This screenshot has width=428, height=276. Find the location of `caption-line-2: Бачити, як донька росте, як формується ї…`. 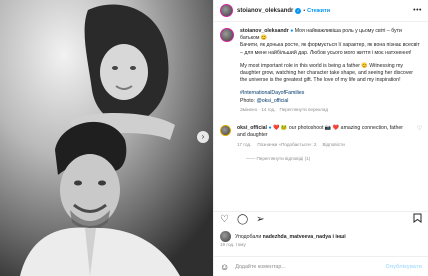

caption-line-2: Бачити, як донька росте, як формується ї… is located at coordinates (330, 49).